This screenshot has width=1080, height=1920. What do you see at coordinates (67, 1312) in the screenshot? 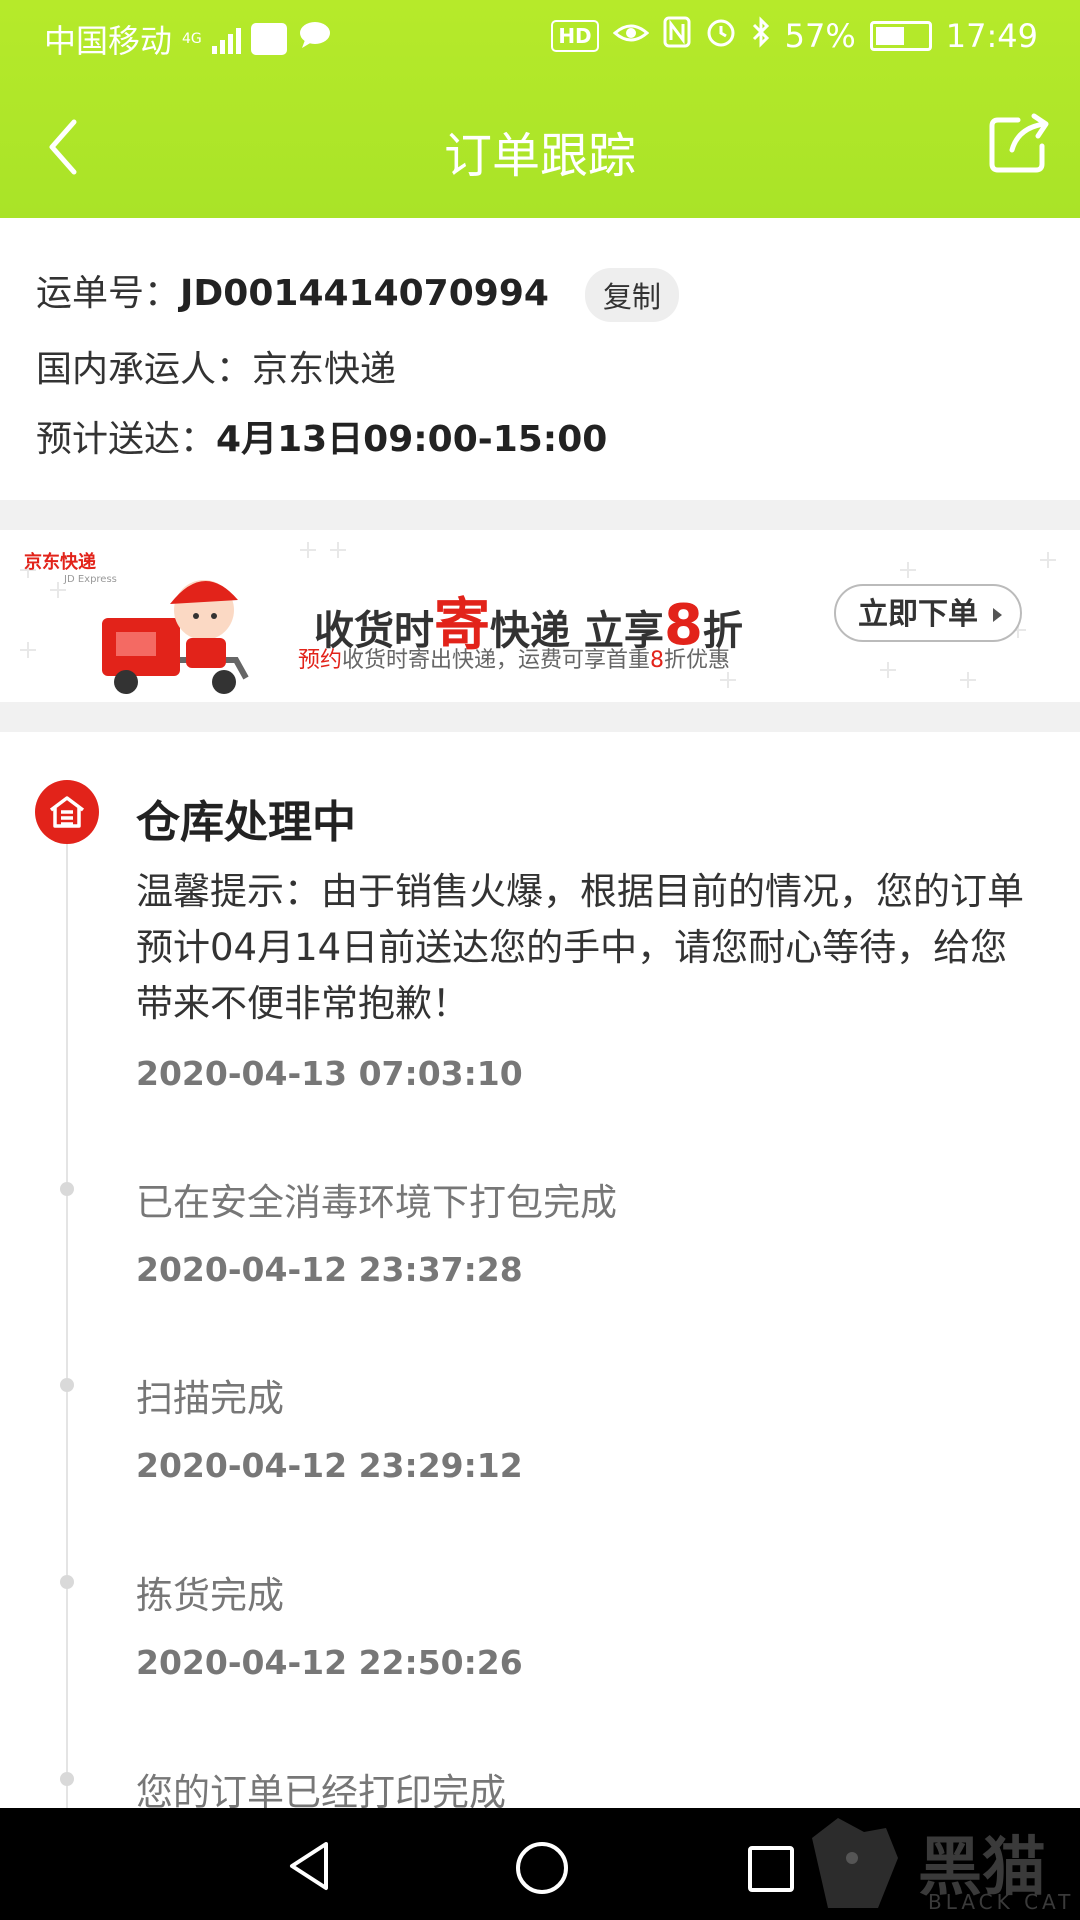
I see `timeline-line` at bounding box center [67, 1312].